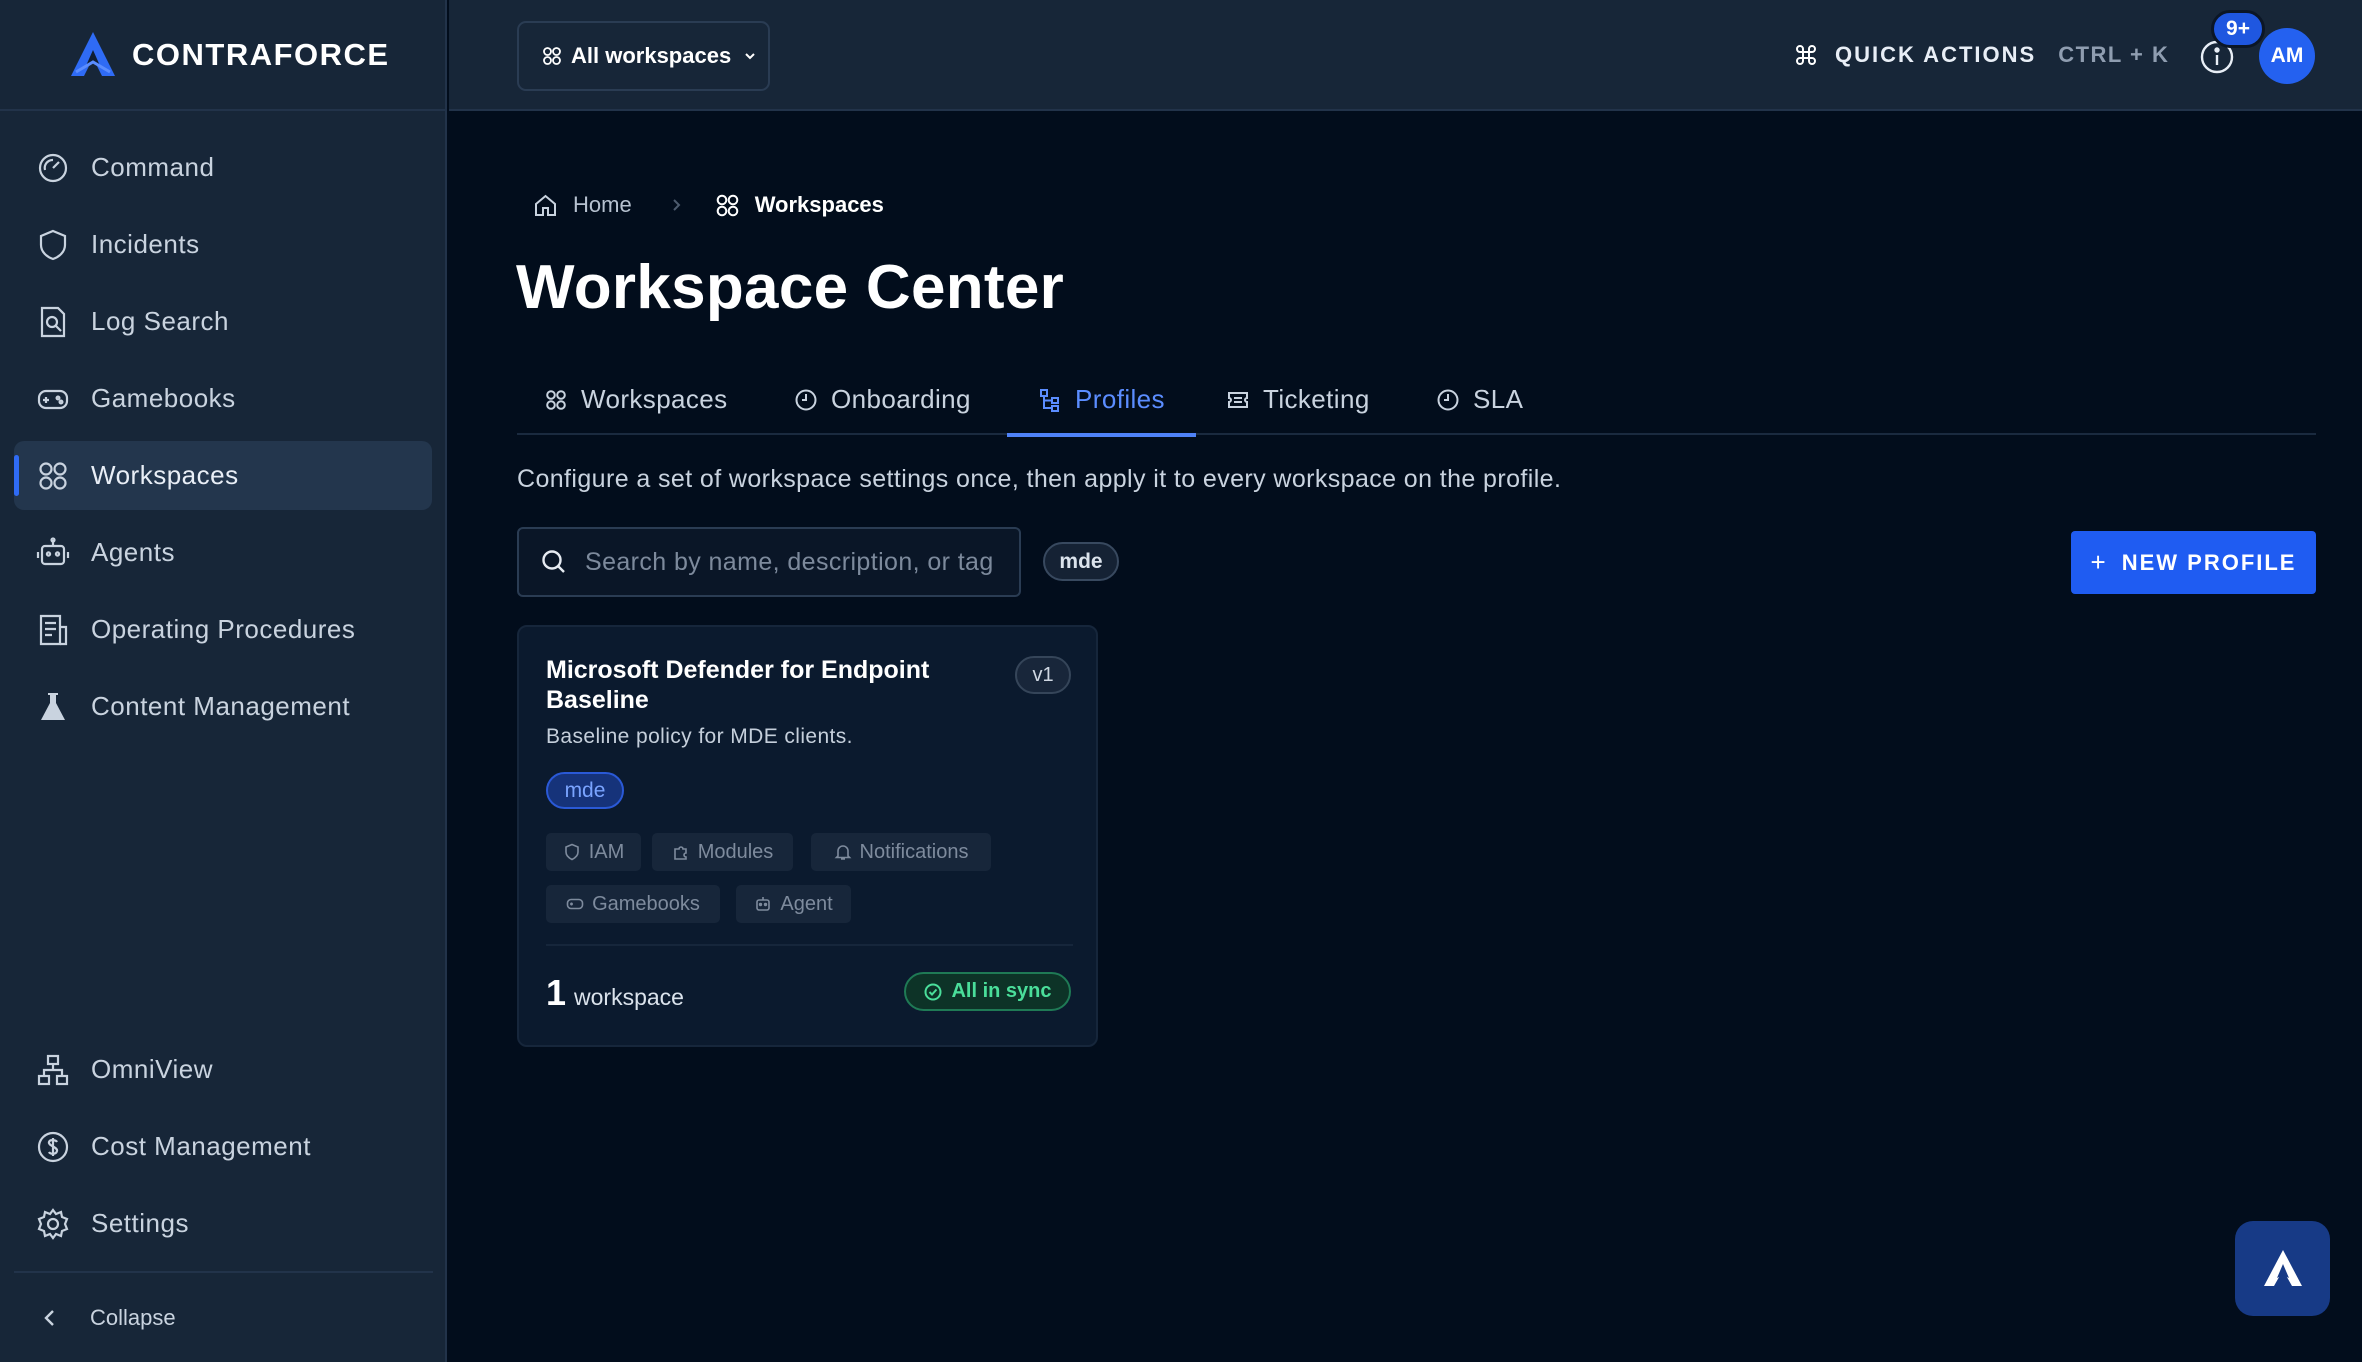  I want to click on profile-title: Microsoft Defender for Endpoint Baseline, so click(738, 685).